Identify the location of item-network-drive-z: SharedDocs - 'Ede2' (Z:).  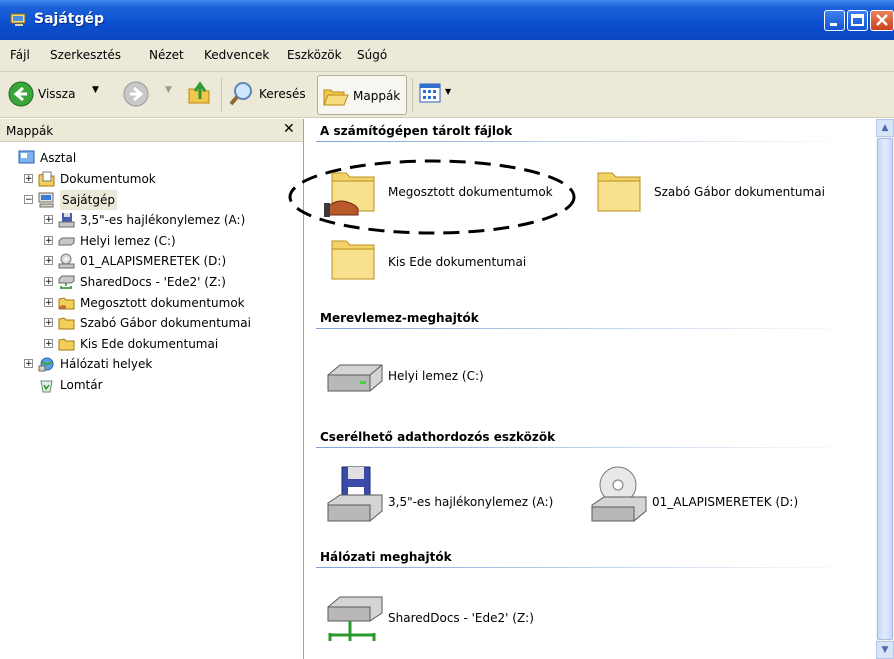
(454, 617).